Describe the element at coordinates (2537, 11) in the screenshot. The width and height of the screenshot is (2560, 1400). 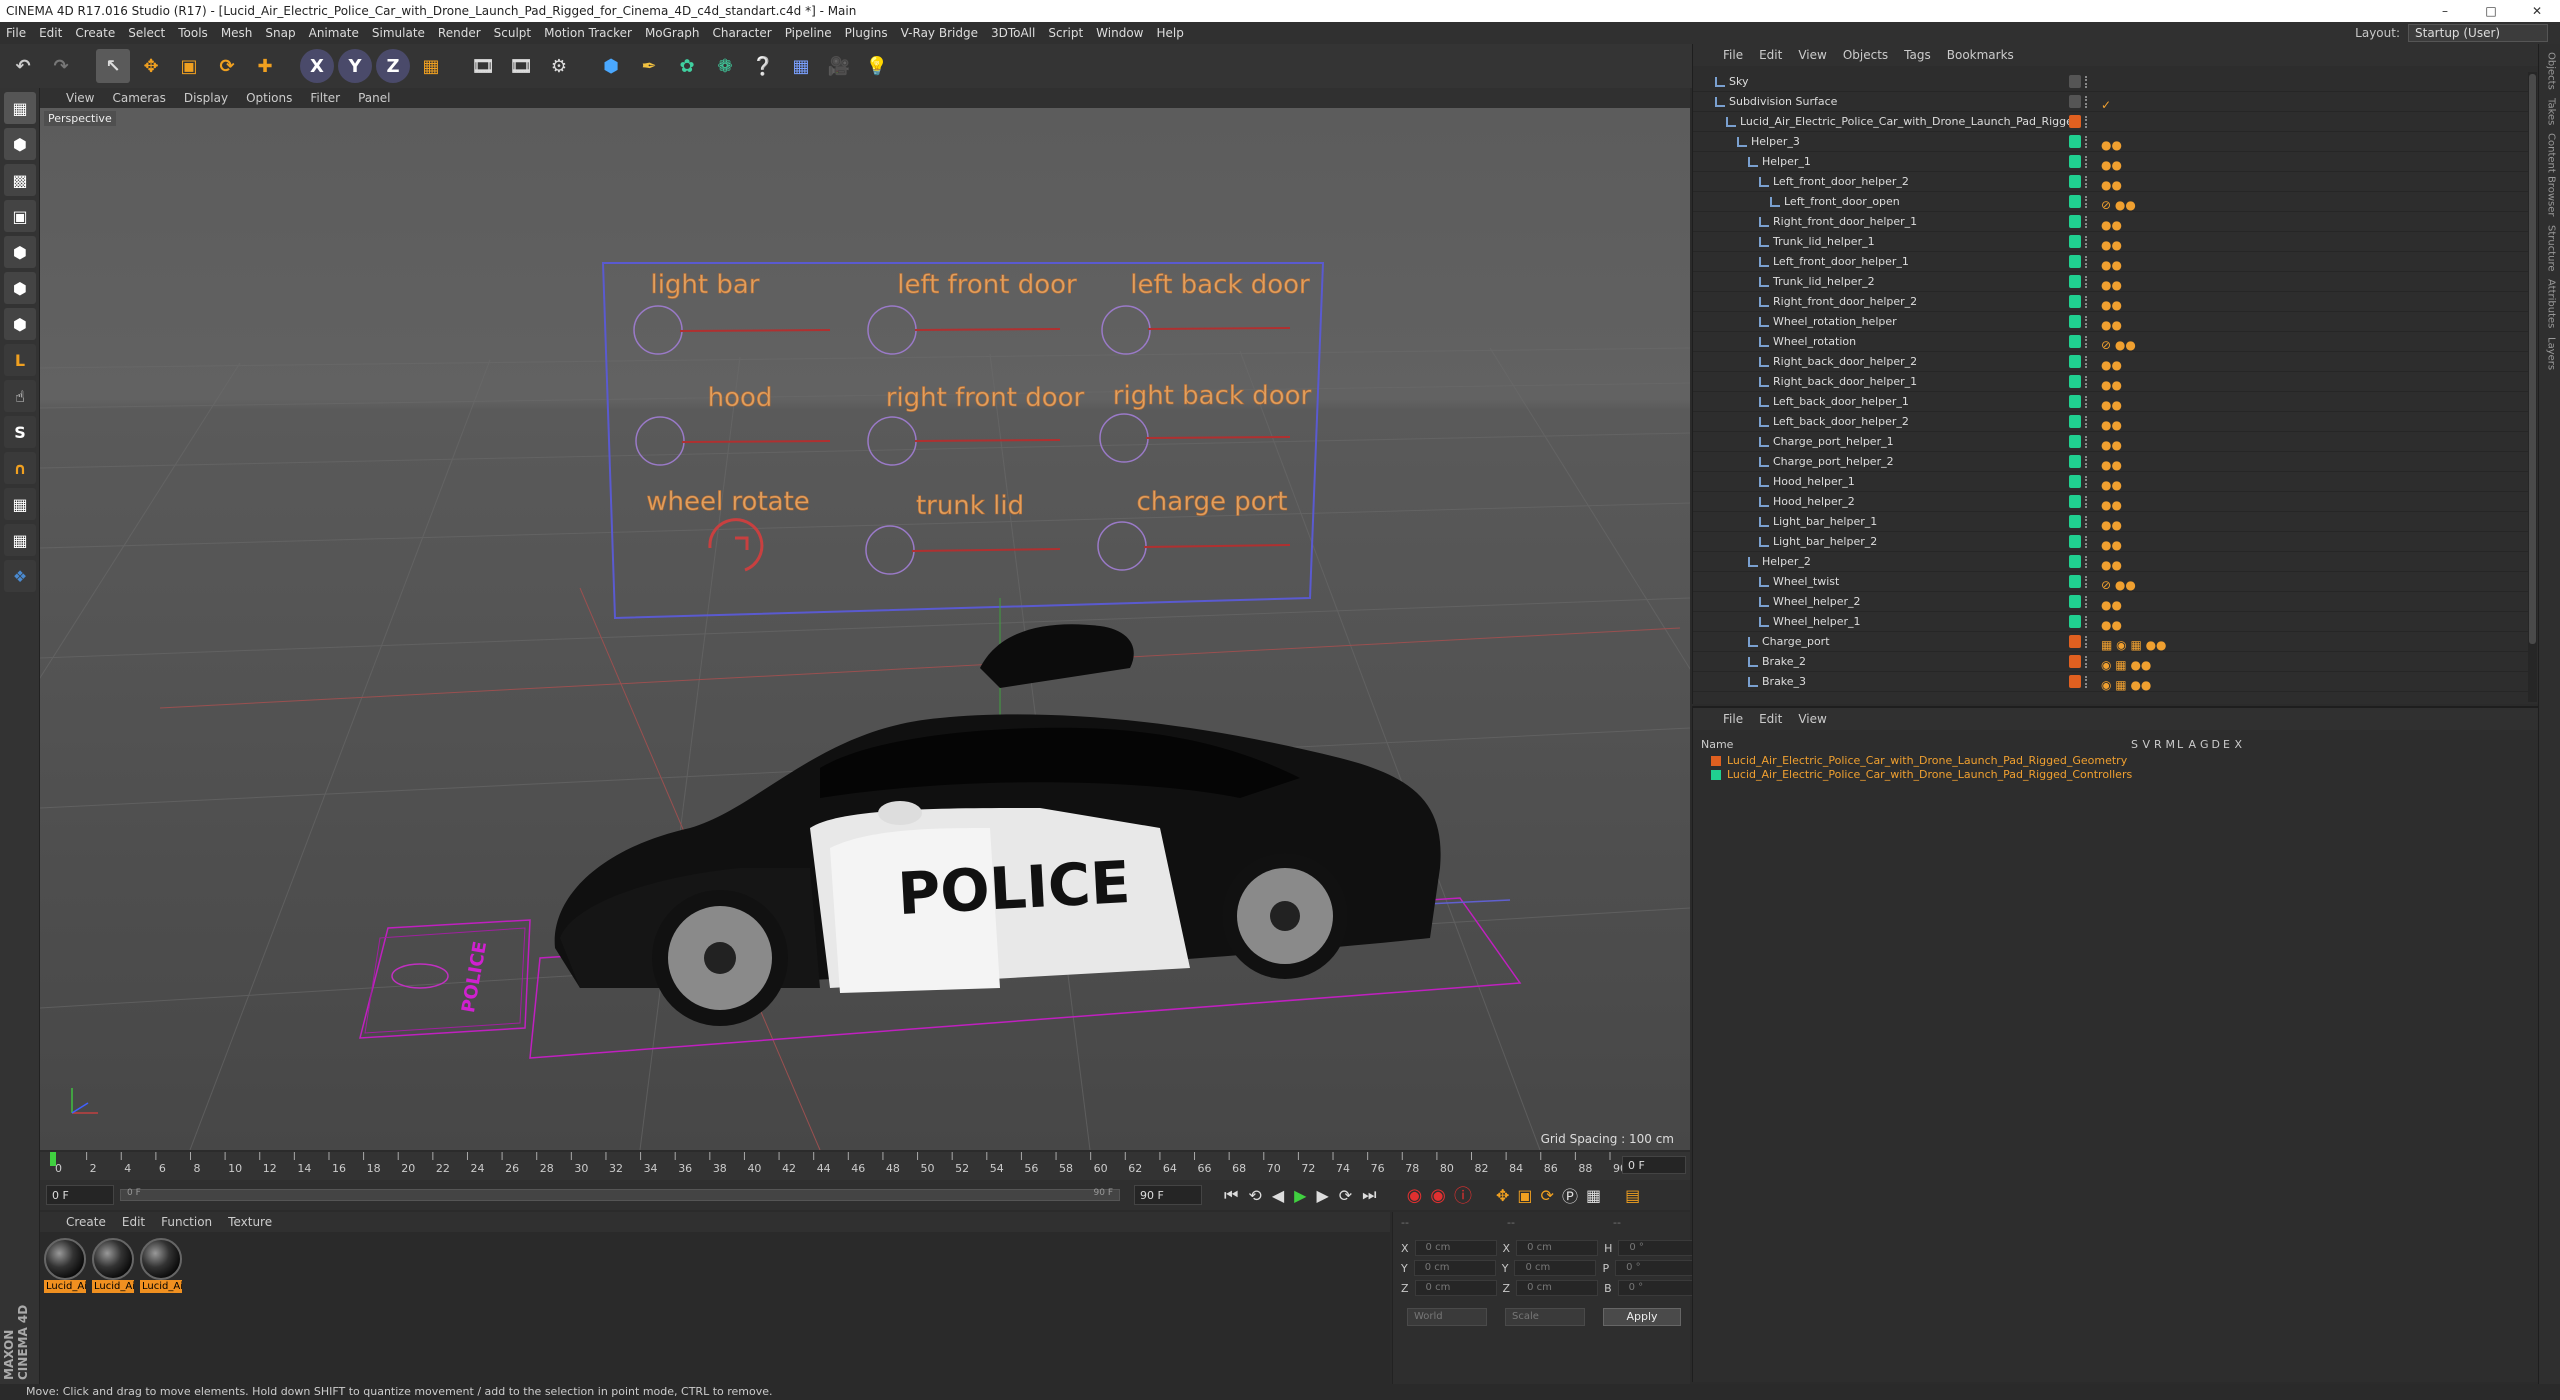
I see `close-button: ✕` at that location.